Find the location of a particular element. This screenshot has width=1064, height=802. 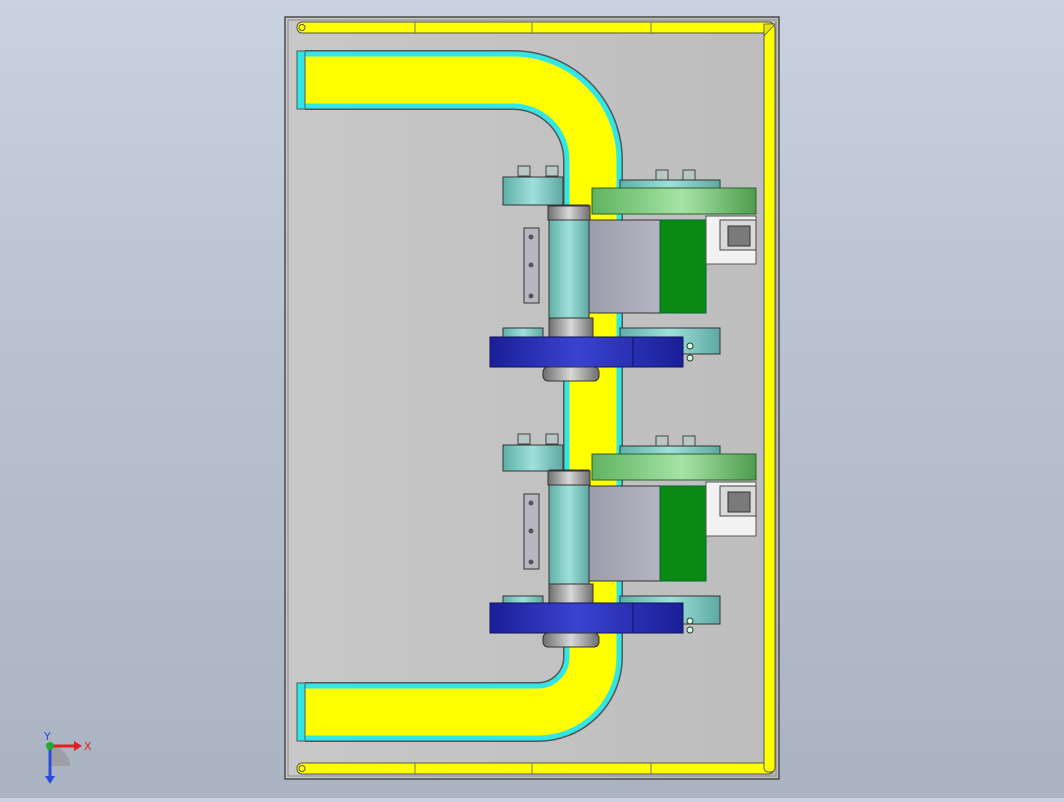

top-rail is located at coordinates (535, 27).